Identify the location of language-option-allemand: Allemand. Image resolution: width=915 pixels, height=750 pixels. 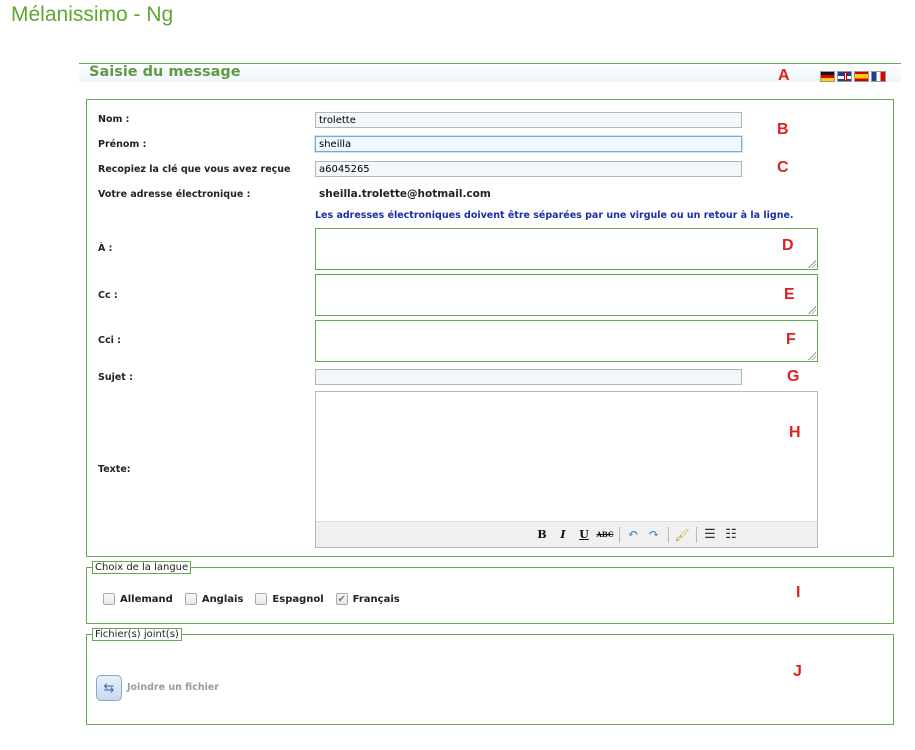
(138, 599).